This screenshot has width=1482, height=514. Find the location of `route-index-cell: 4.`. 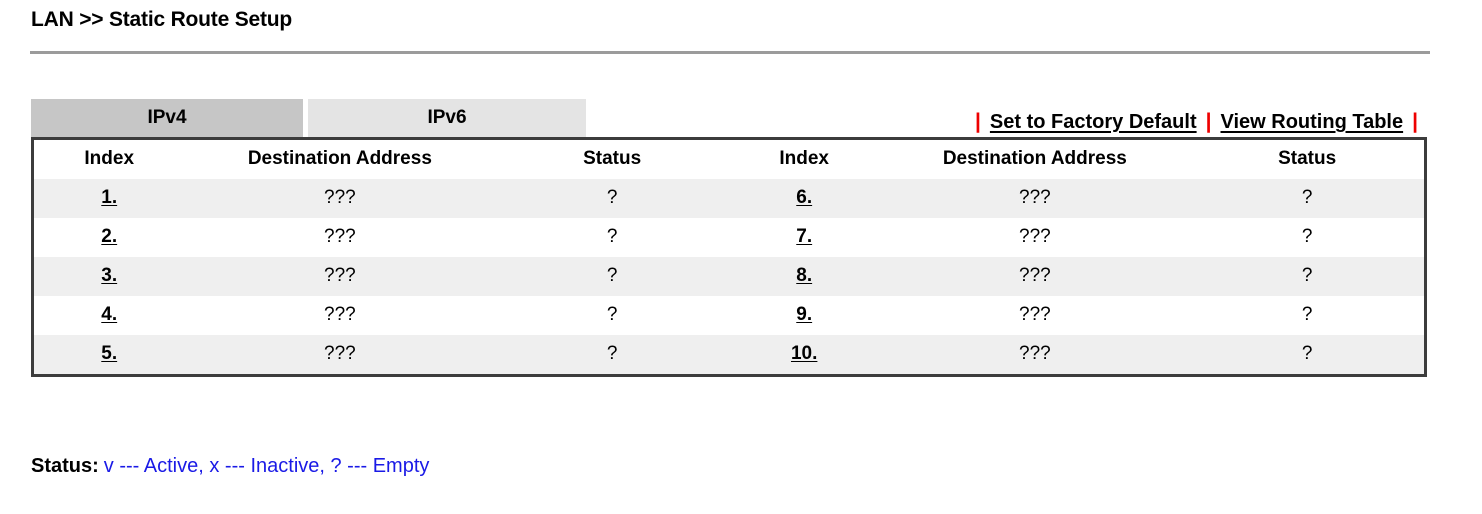

route-index-cell: 4. is located at coordinates (109, 315).